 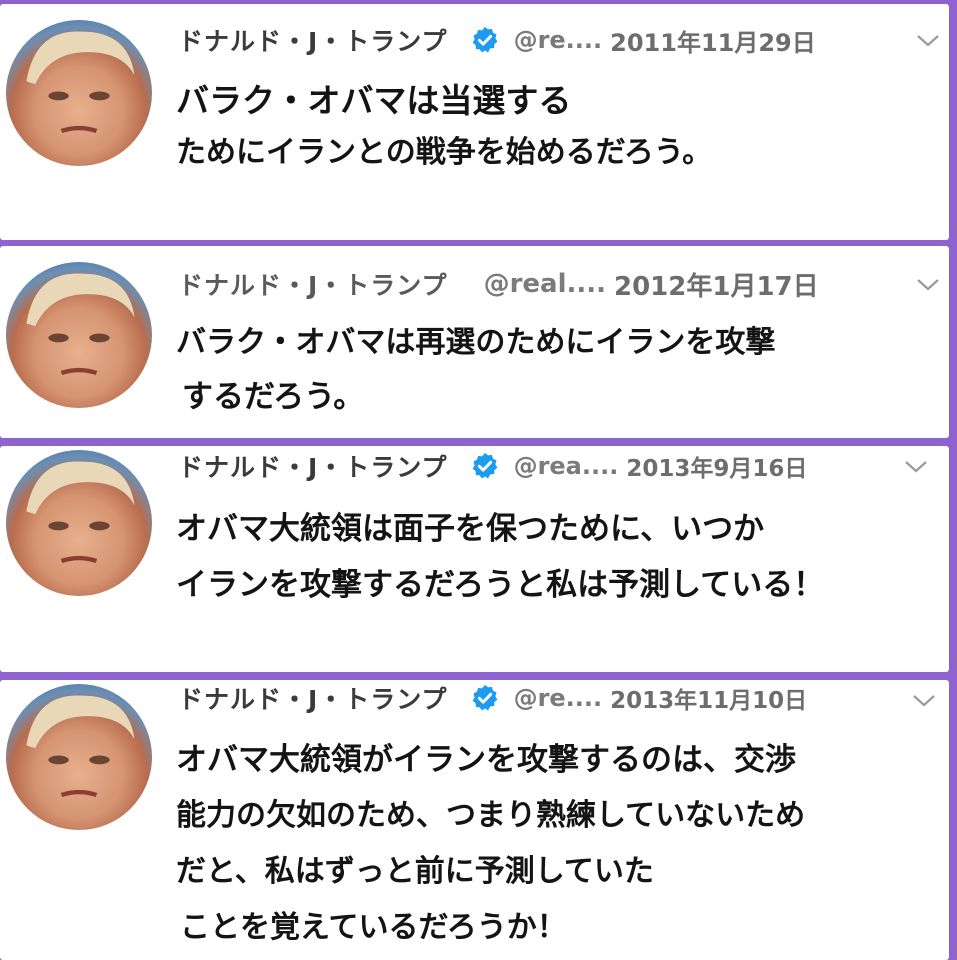 I want to click on tweet-line: バラク・オバマは当選する, so click(x=374, y=100).